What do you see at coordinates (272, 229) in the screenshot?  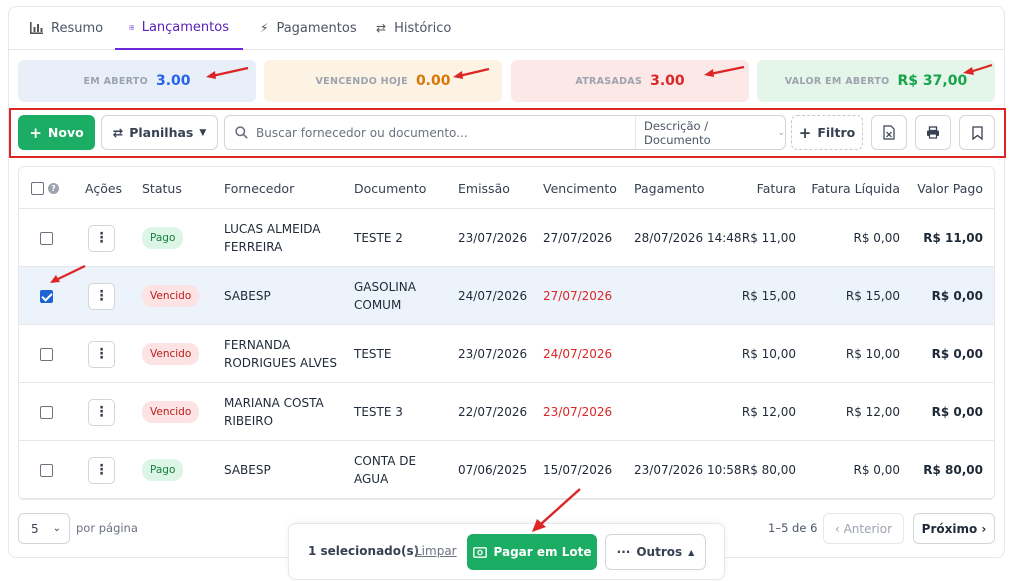 I see `supplier-name-line: LUCAS ALMEIDA` at bounding box center [272, 229].